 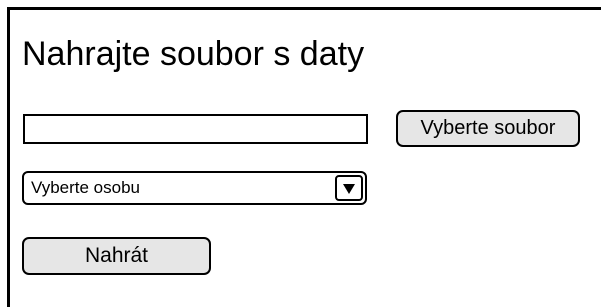 What do you see at coordinates (195, 129) in the screenshot?
I see `file-path-input` at bounding box center [195, 129].